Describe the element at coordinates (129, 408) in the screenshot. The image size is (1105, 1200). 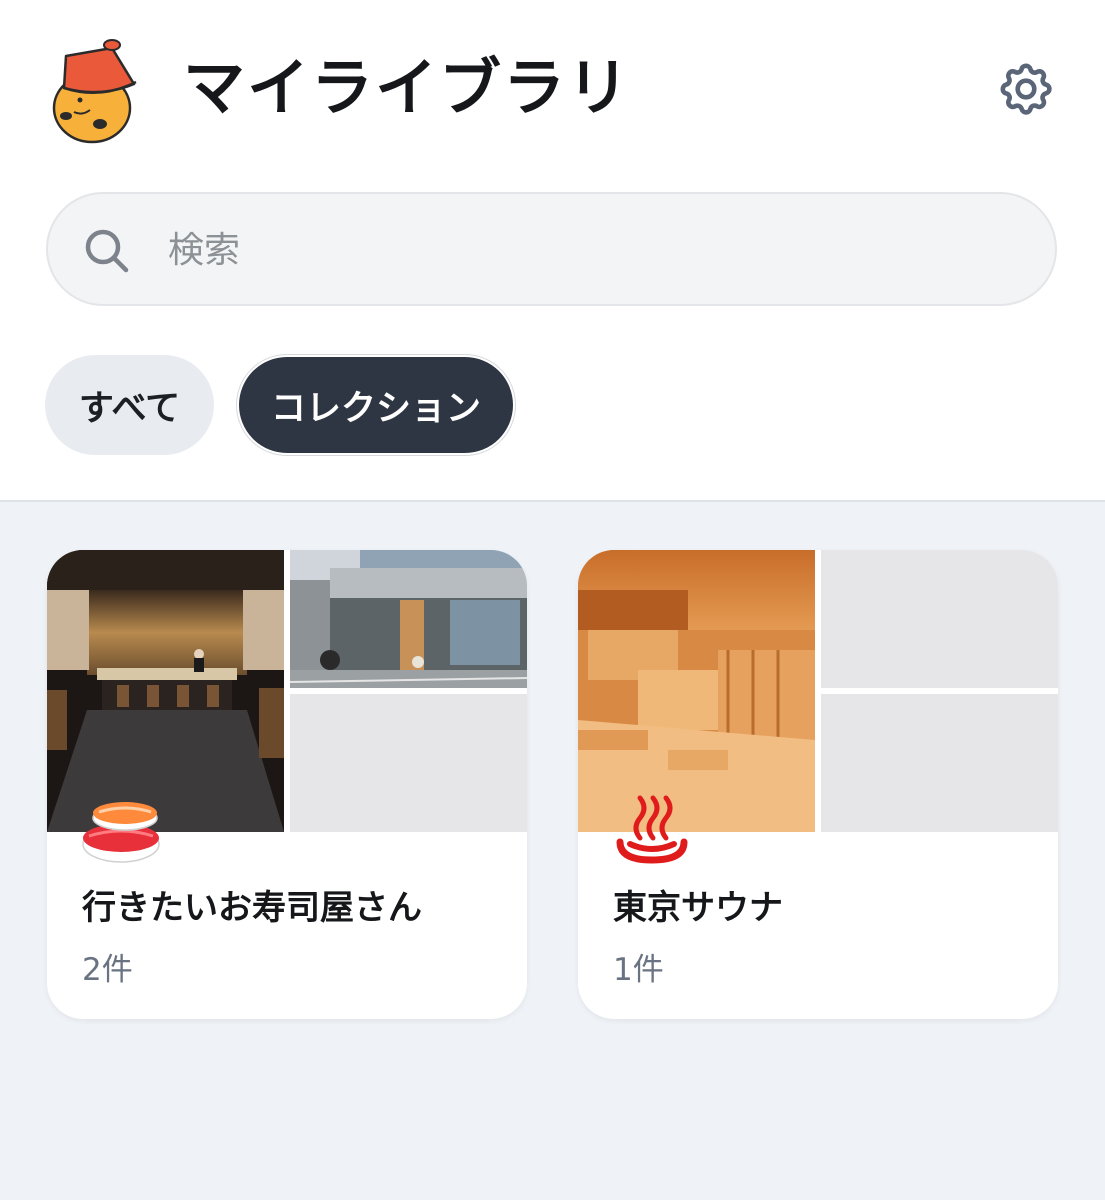
I see `filter-chip-label: すべて` at that location.